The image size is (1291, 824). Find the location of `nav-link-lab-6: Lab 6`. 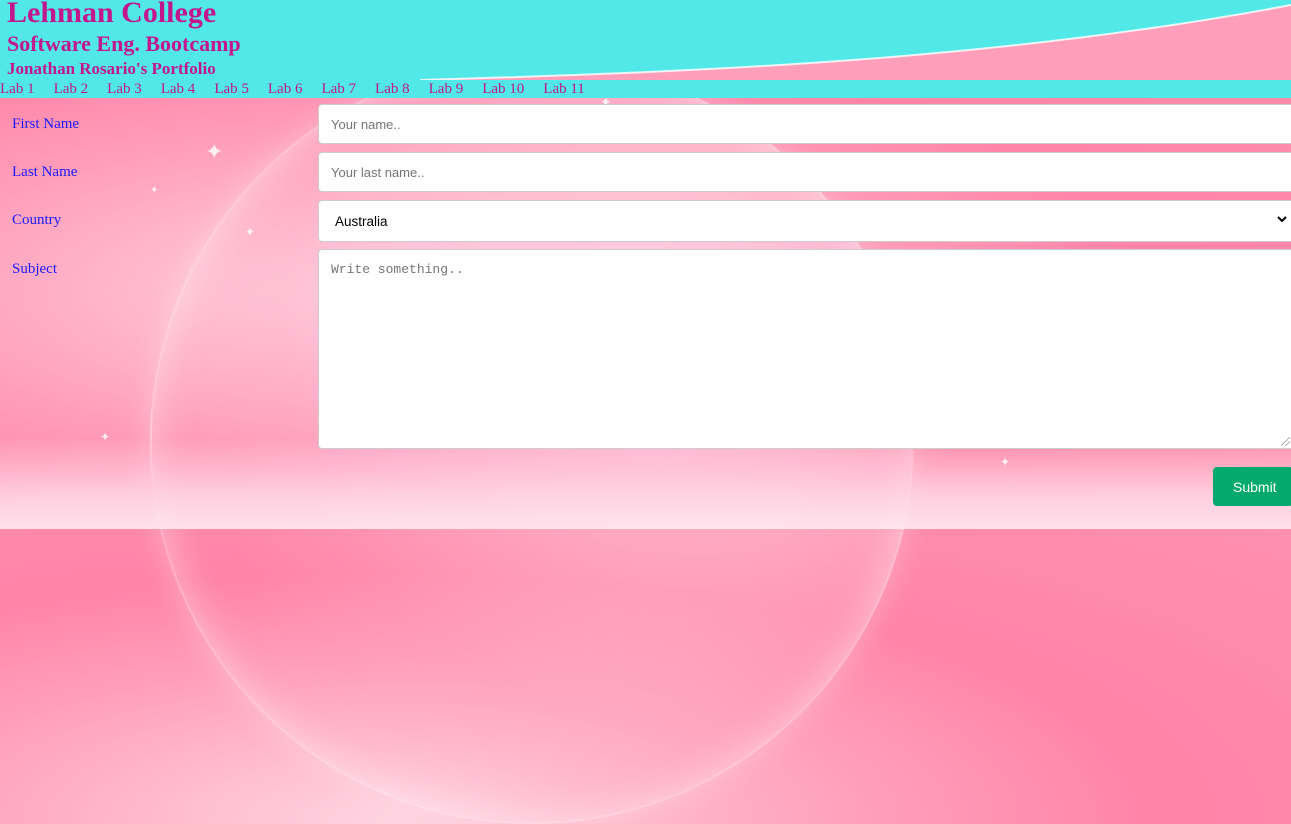

nav-link-lab-6: Lab 6 is located at coordinates (285, 89).